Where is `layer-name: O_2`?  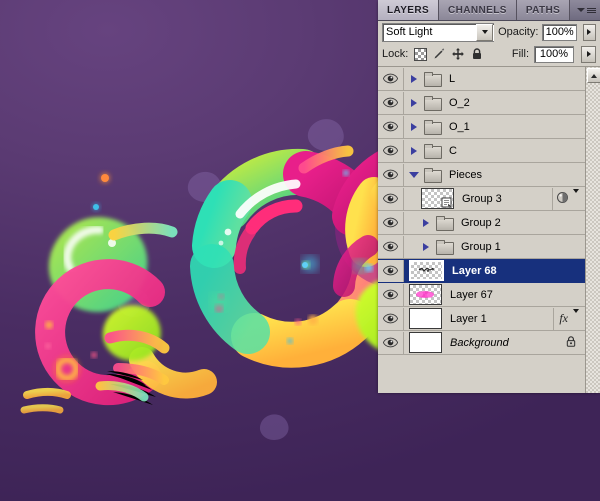 layer-name: O_2 is located at coordinates (459, 103).